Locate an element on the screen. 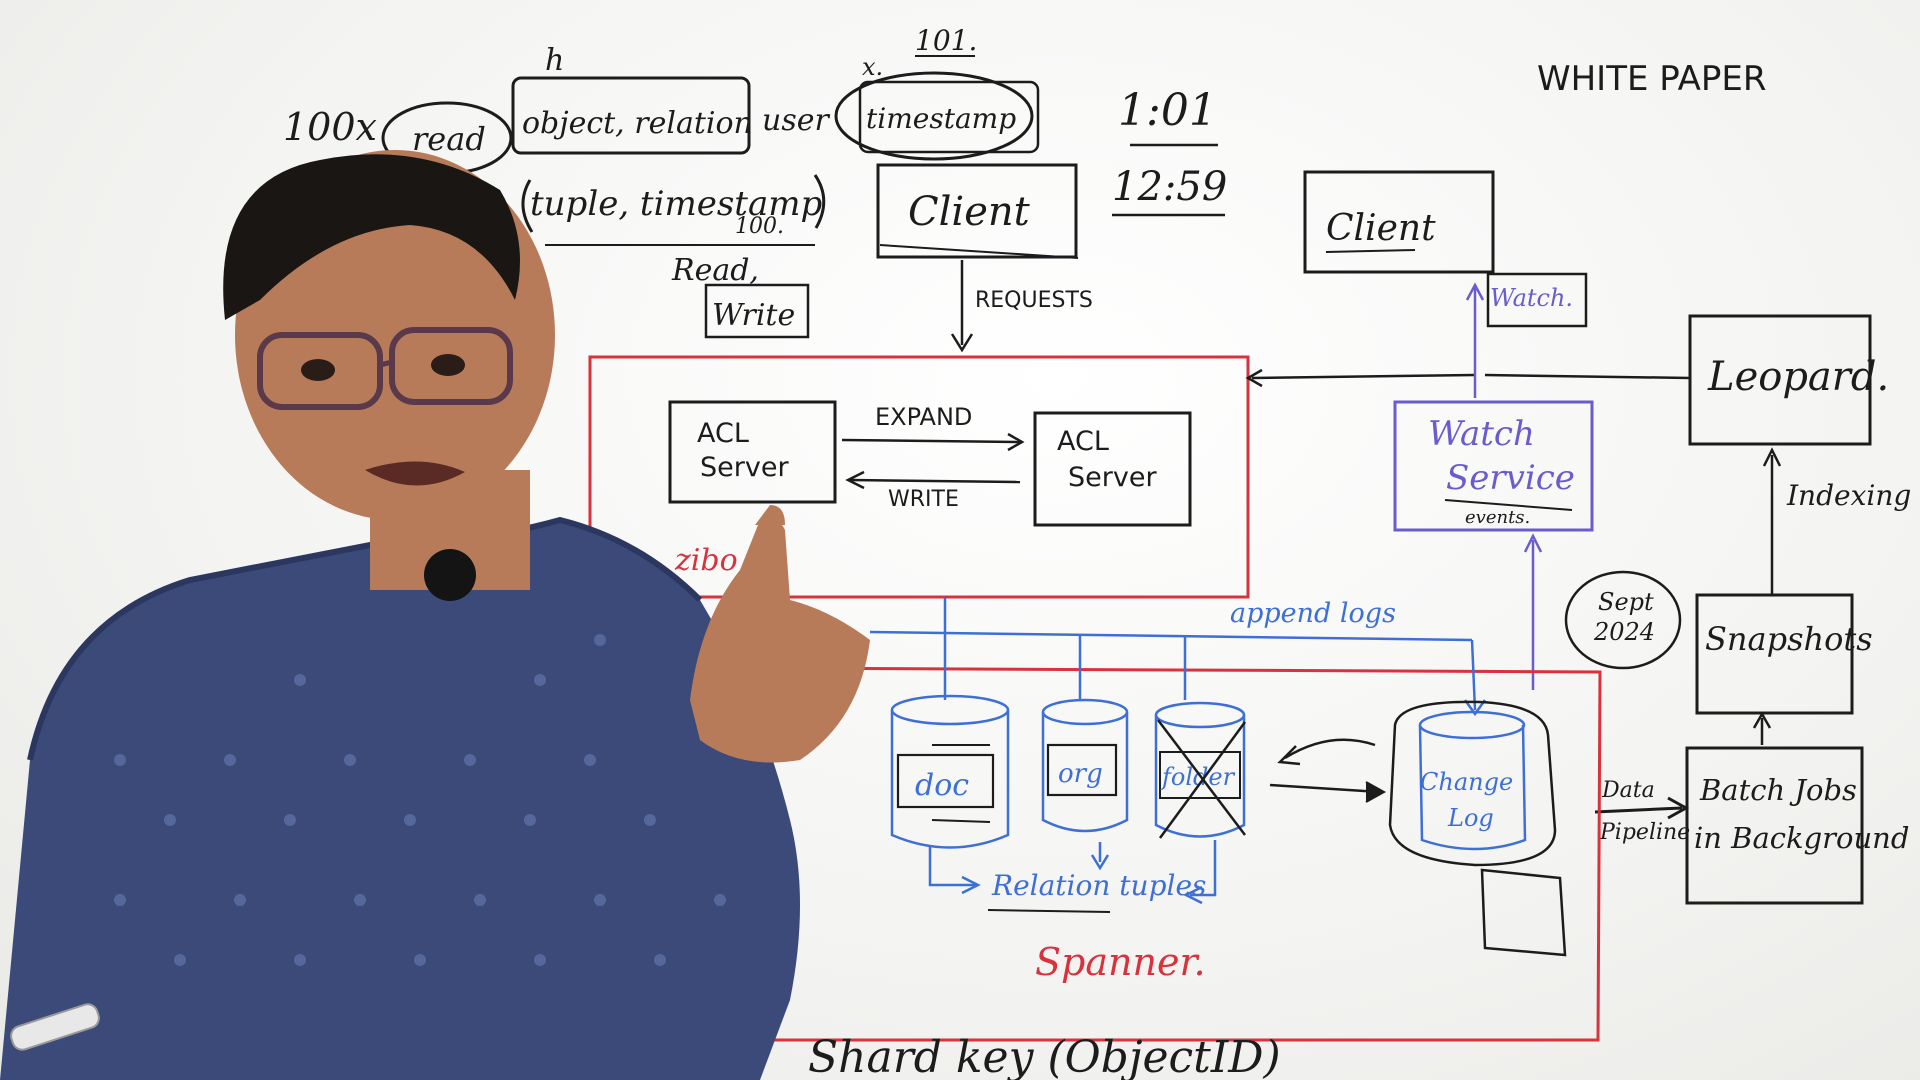 This screenshot has height=1080, width=1920. data-pipeline-line1: Data is located at coordinates (1628, 790).